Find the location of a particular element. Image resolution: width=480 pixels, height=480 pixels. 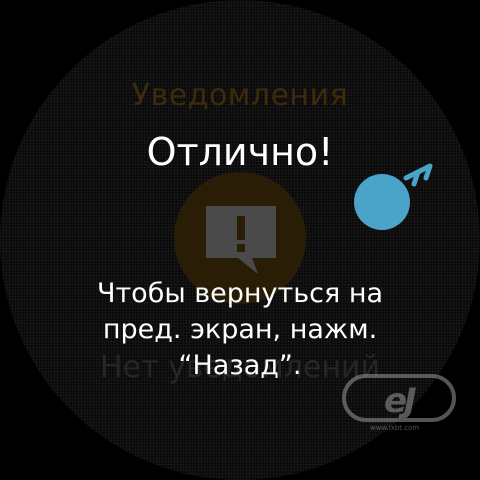

notification-alert-icon is located at coordinates (241, 240).